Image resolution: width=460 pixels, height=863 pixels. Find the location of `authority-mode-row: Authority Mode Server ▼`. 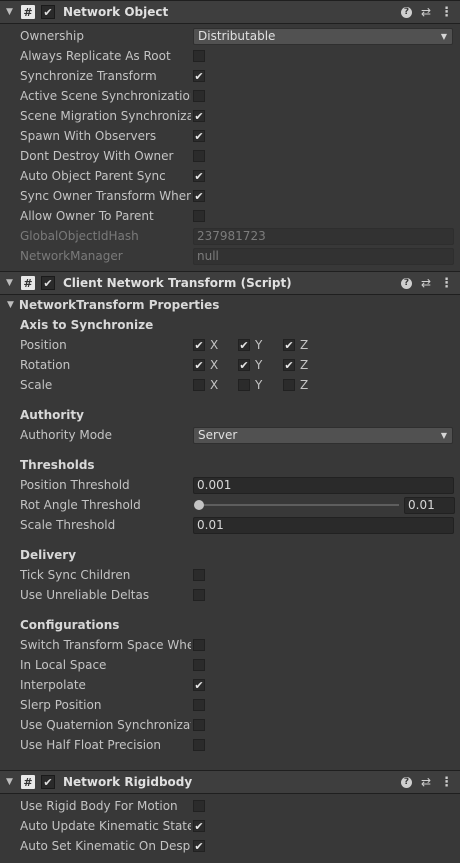

authority-mode-row: Authority Mode Server ▼ is located at coordinates (230, 435).